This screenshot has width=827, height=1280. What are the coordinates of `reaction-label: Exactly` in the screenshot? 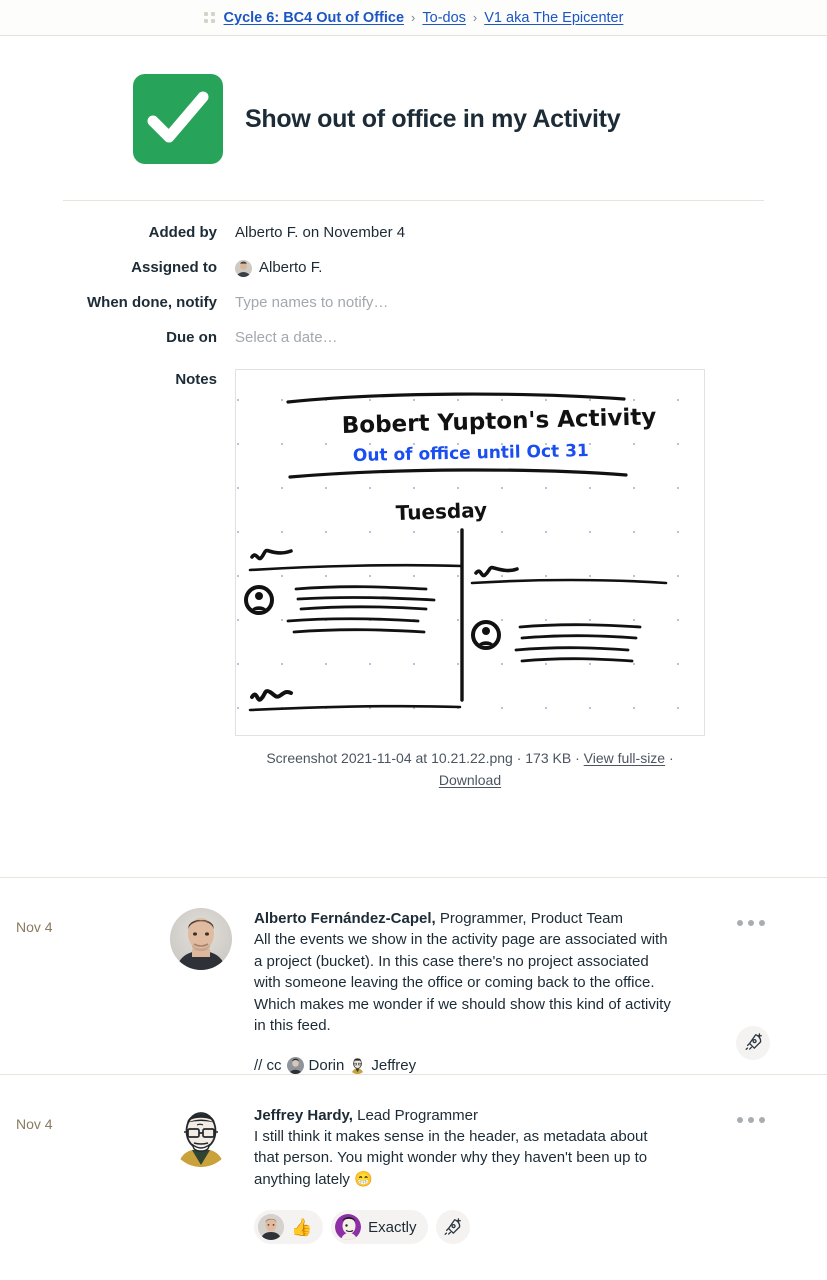 It's located at (392, 1227).